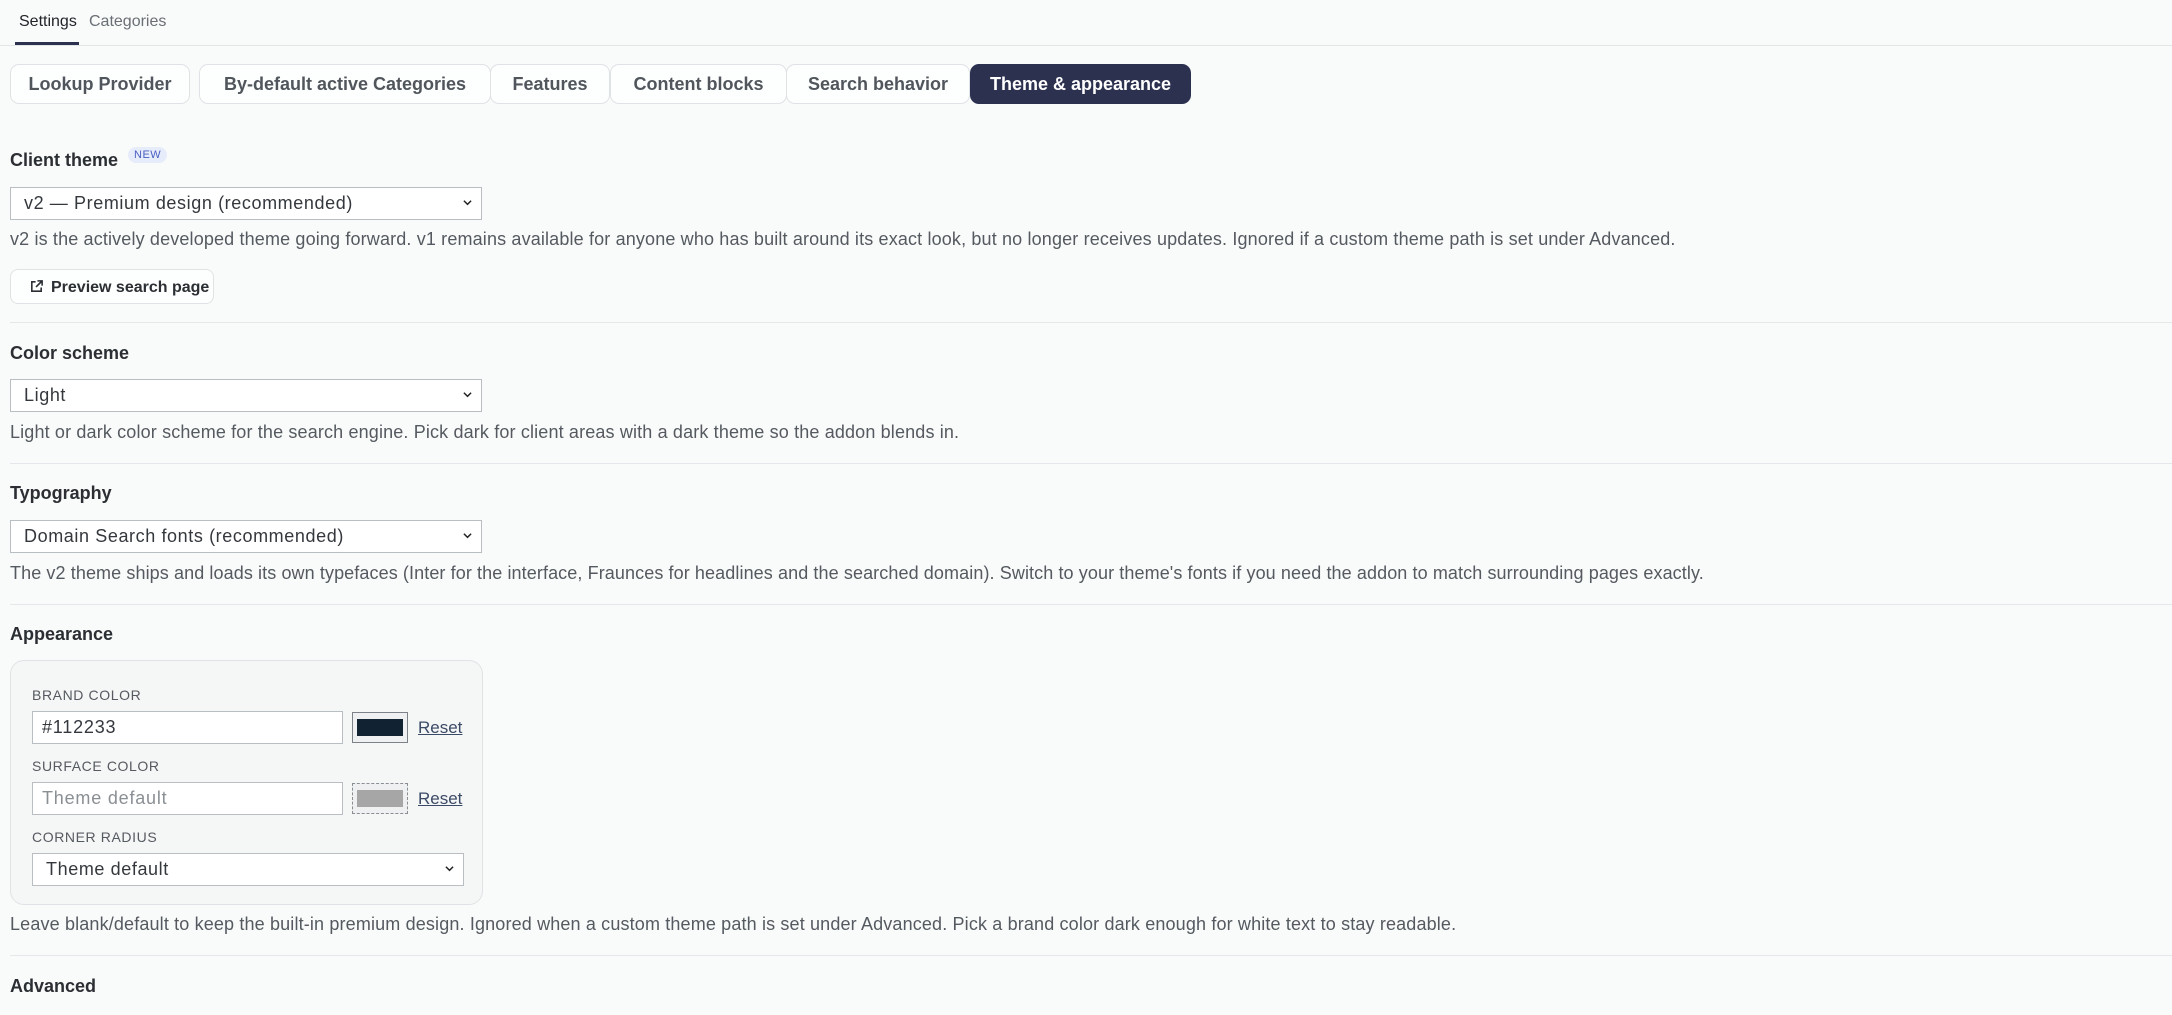 This screenshot has height=1015, width=2172. I want to click on brand-color-swatch, so click(380, 727).